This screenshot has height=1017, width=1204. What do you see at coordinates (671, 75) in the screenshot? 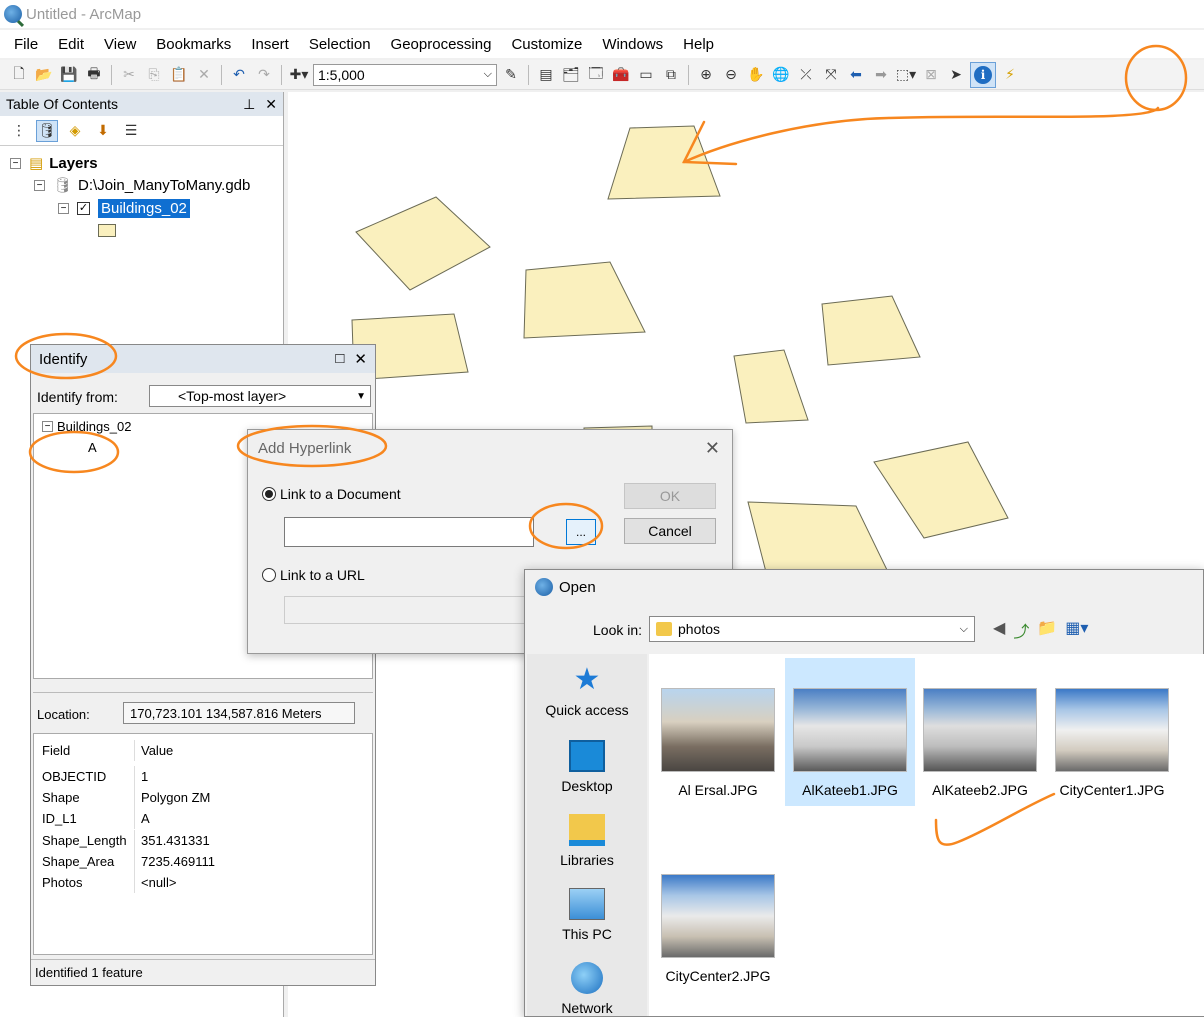
I see `modelbuilder-icon: ⧉` at bounding box center [671, 75].